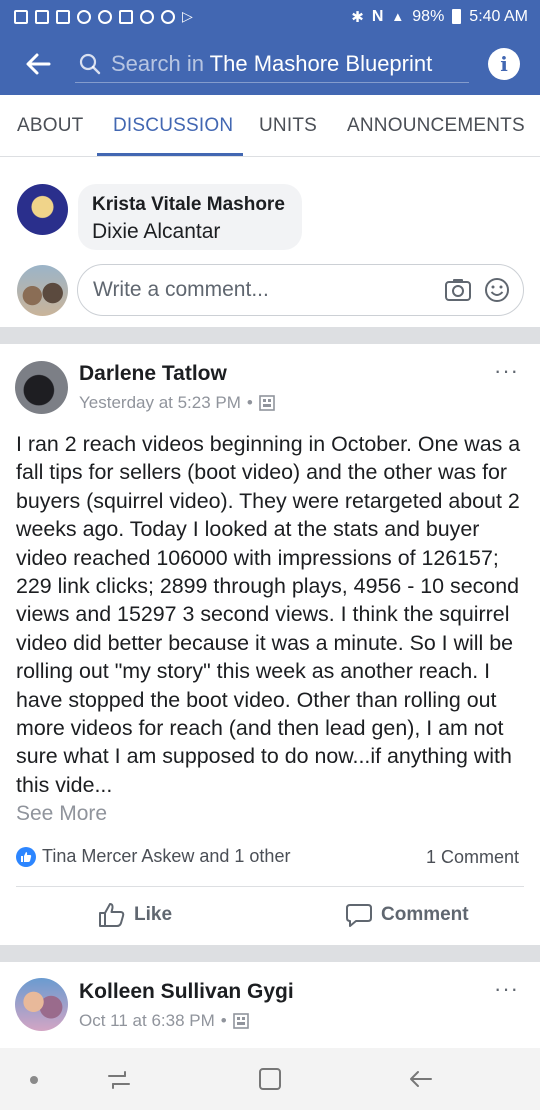 The height and width of the screenshot is (1110, 540). What do you see at coordinates (156, 231) in the screenshot?
I see `comment-text: Dixie Alcantar` at bounding box center [156, 231].